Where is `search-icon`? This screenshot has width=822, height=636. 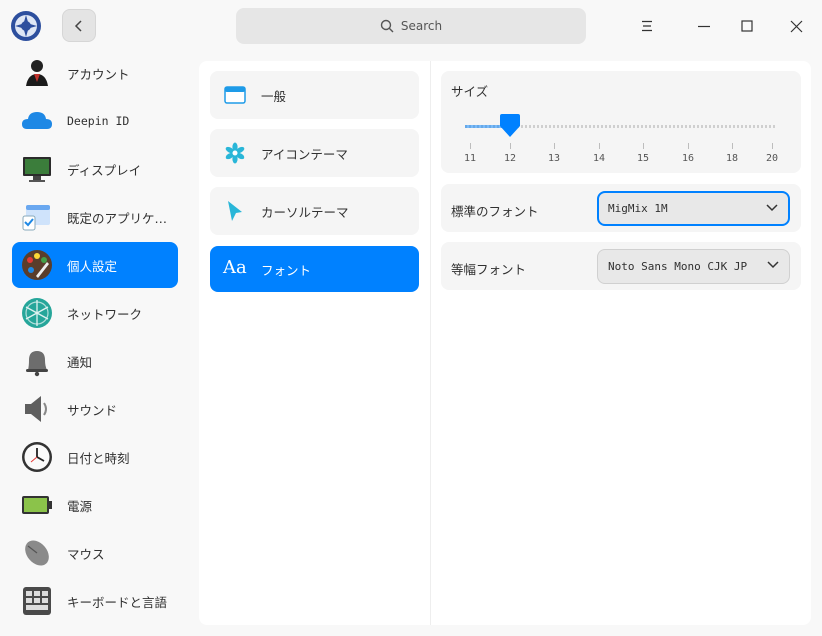 search-icon is located at coordinates (387, 26).